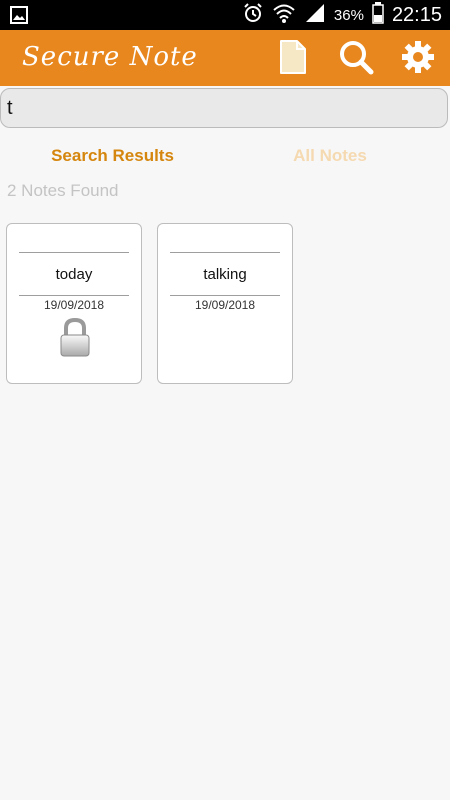 This screenshot has width=450, height=800. What do you see at coordinates (315, 15) in the screenshot?
I see `signal-icon` at bounding box center [315, 15].